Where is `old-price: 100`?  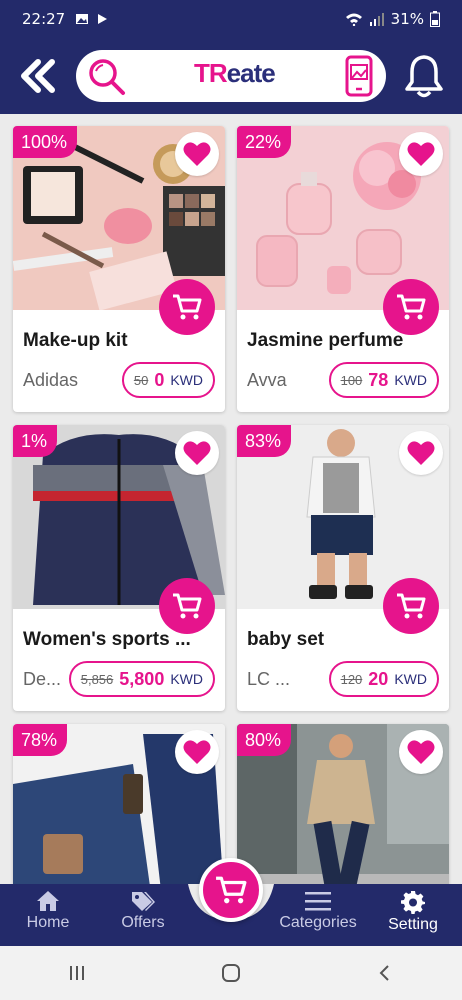 old-price: 100 is located at coordinates (351, 380).